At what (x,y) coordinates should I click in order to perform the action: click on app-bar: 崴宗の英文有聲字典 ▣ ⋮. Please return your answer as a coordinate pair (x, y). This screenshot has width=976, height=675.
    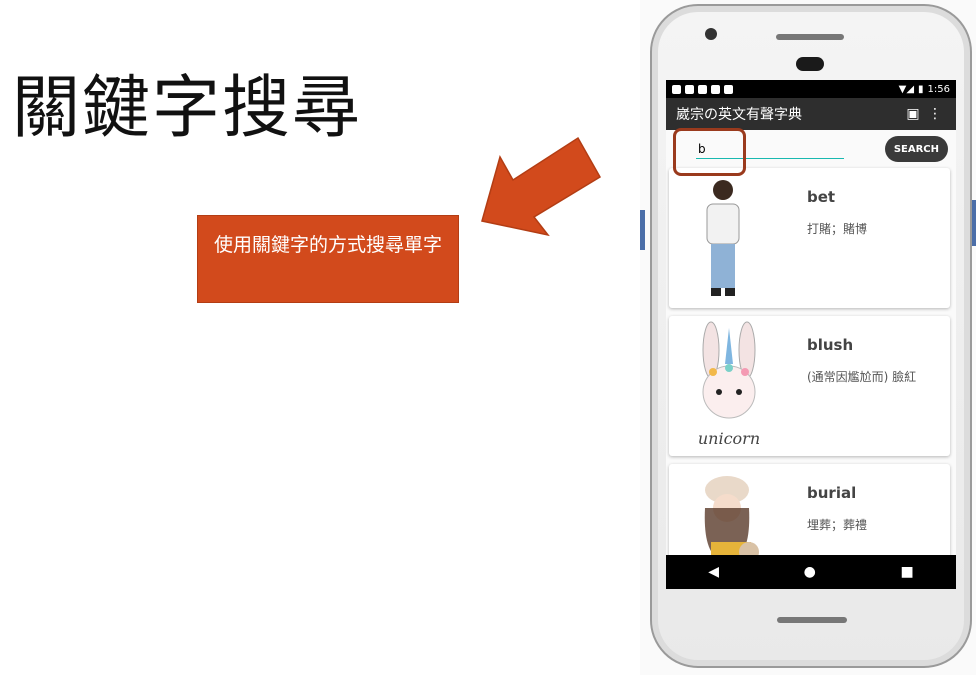
    Looking at the image, I should click on (811, 114).